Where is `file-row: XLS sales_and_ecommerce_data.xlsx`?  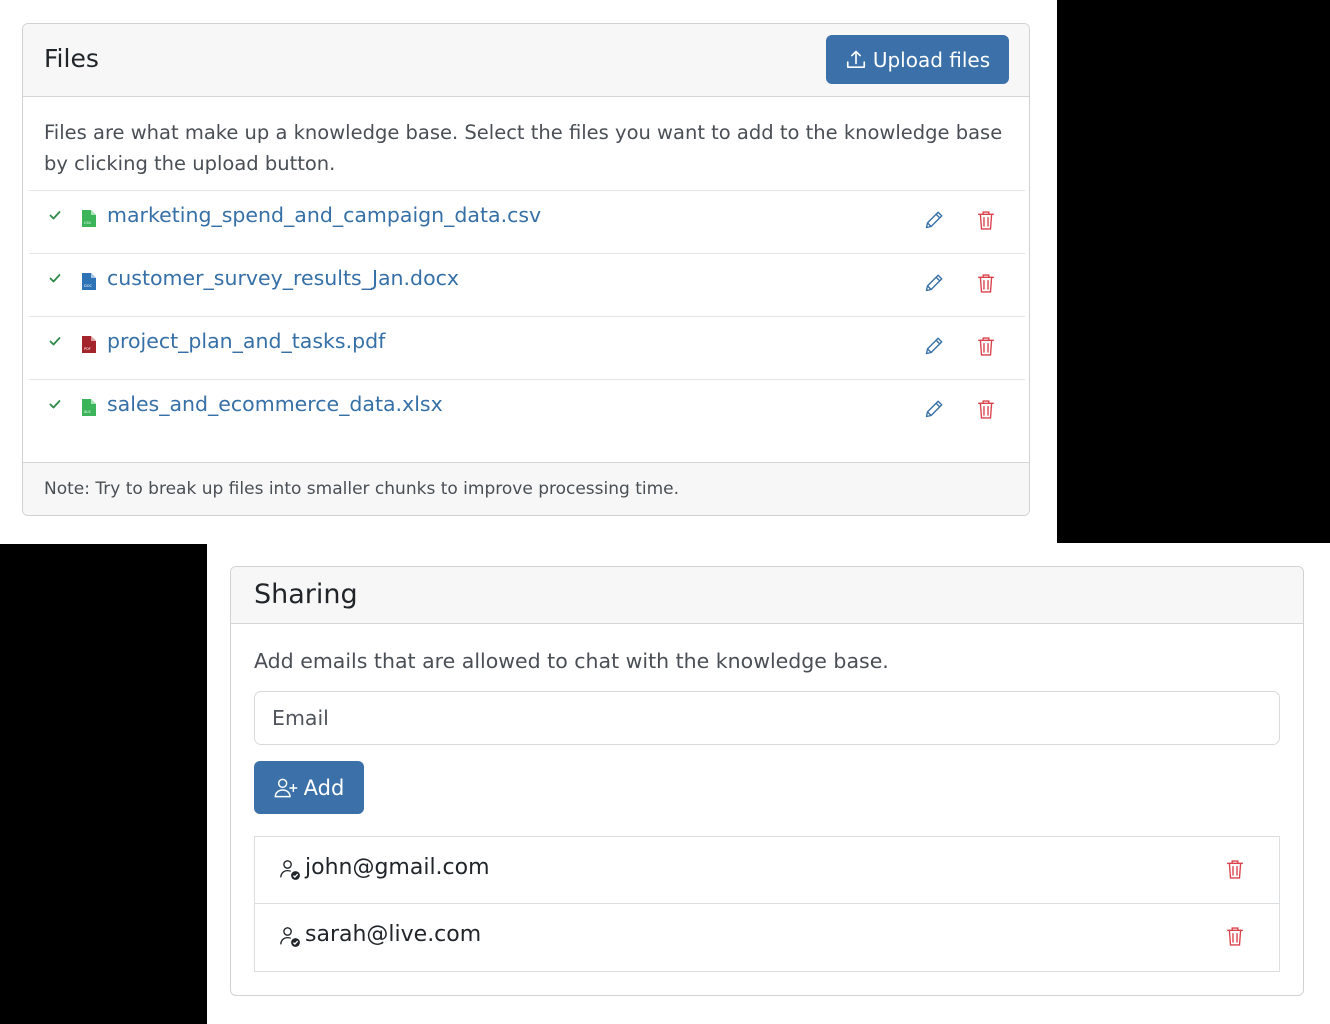 file-row: XLS sales_and_ecommerce_data.xlsx is located at coordinates (527, 410).